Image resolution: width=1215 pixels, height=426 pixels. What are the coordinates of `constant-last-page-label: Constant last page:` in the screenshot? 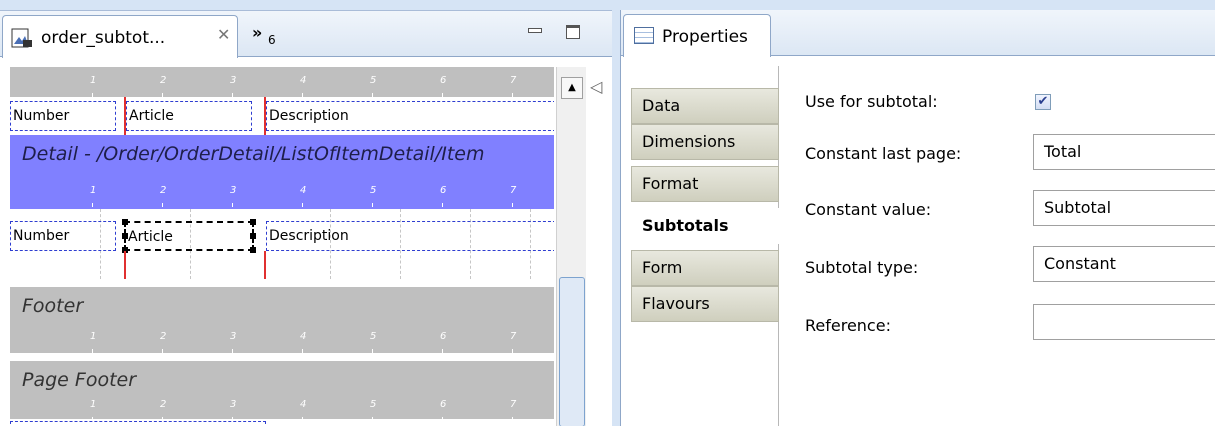 It's located at (883, 153).